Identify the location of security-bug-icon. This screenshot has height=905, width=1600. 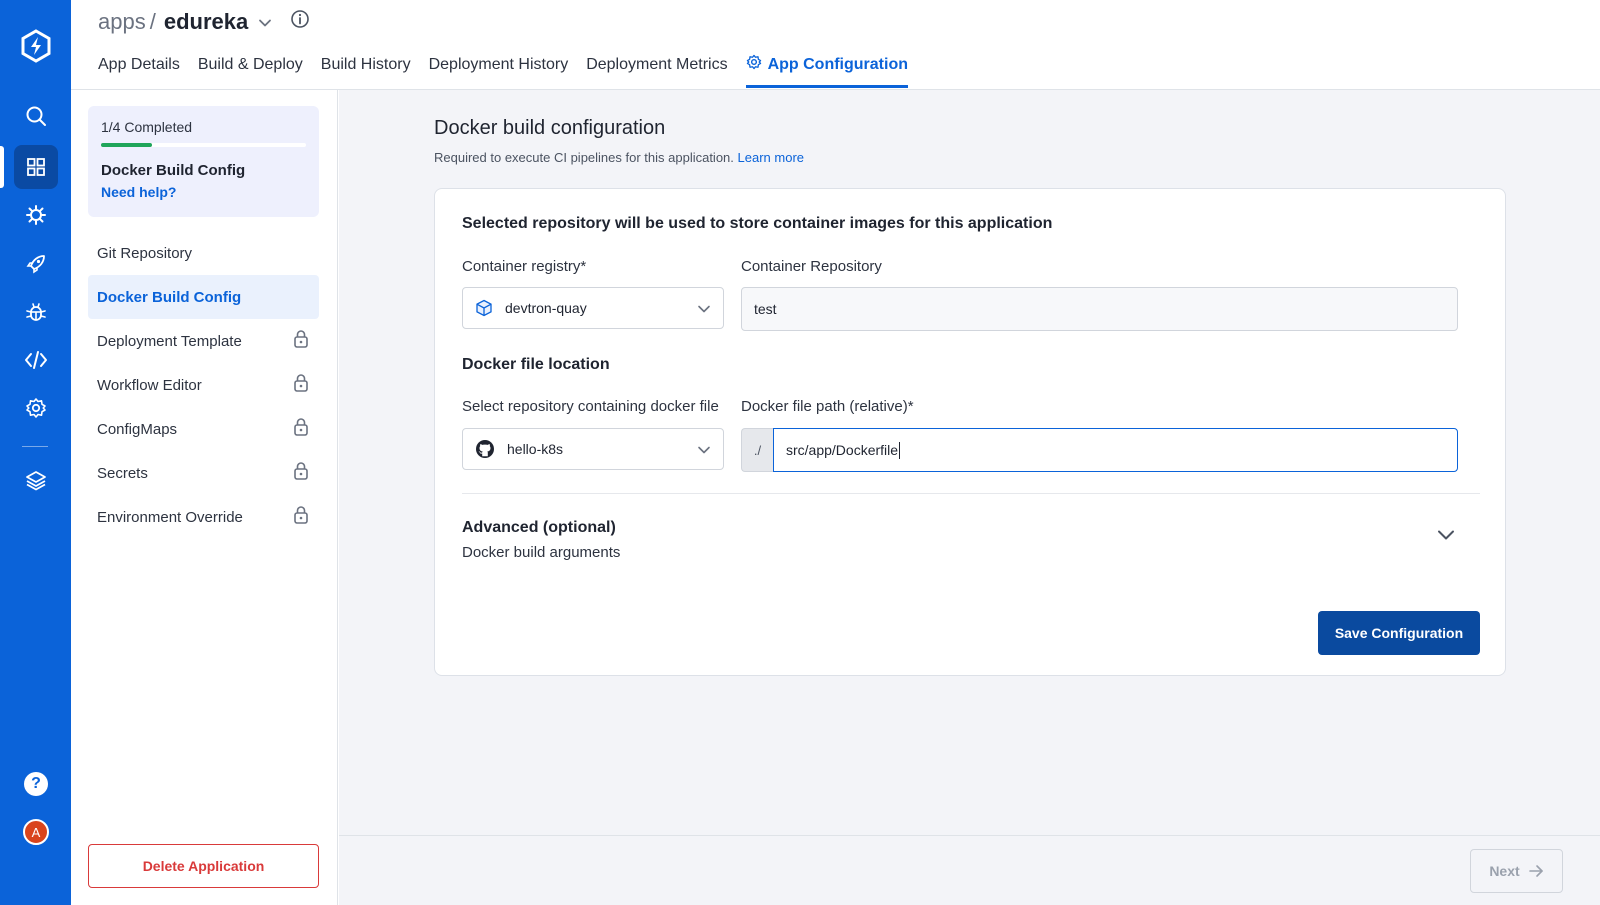
(36, 312).